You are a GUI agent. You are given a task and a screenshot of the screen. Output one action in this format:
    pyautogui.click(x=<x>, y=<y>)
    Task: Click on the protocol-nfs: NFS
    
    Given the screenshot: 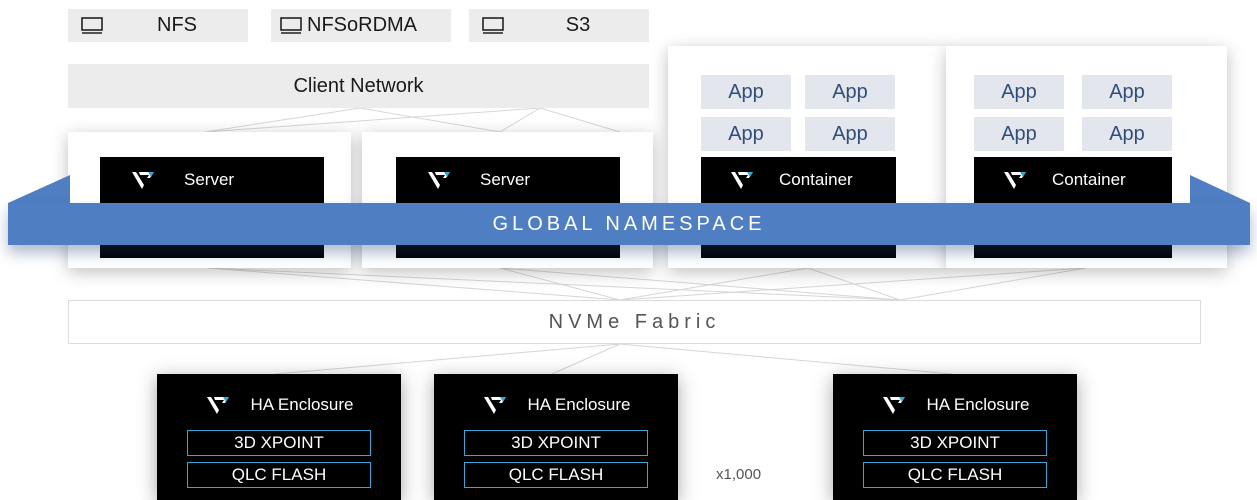 What is the action you would take?
    pyautogui.click(x=158, y=25)
    